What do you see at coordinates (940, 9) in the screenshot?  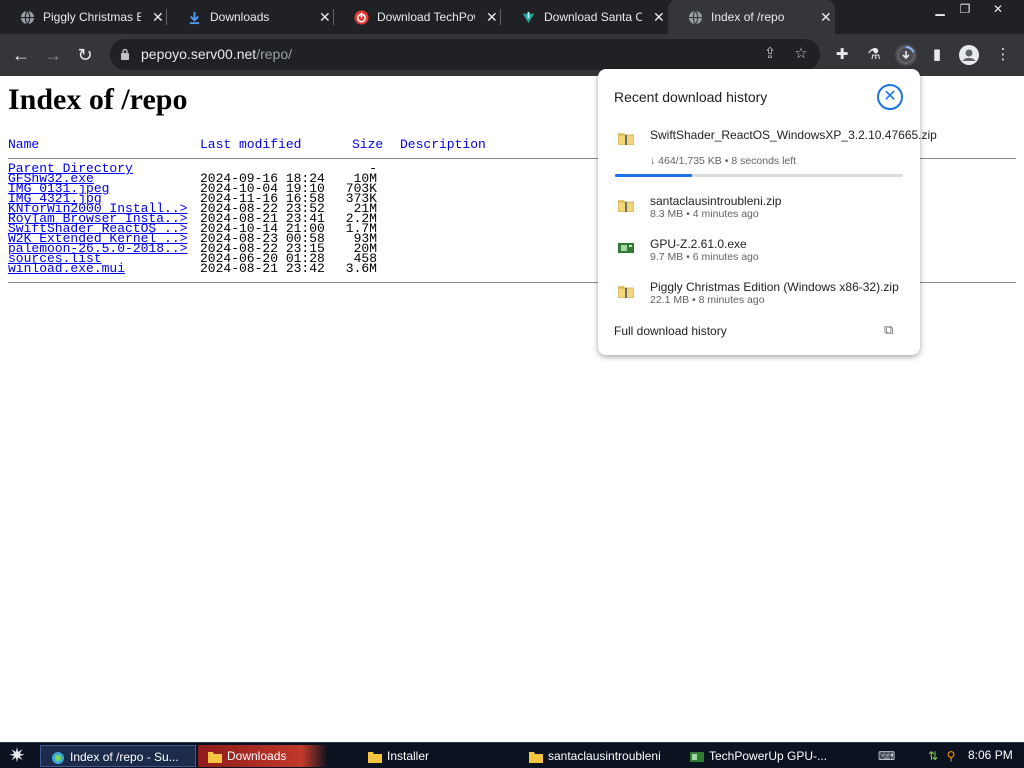 I see `minimize-icon: ▁` at bounding box center [940, 9].